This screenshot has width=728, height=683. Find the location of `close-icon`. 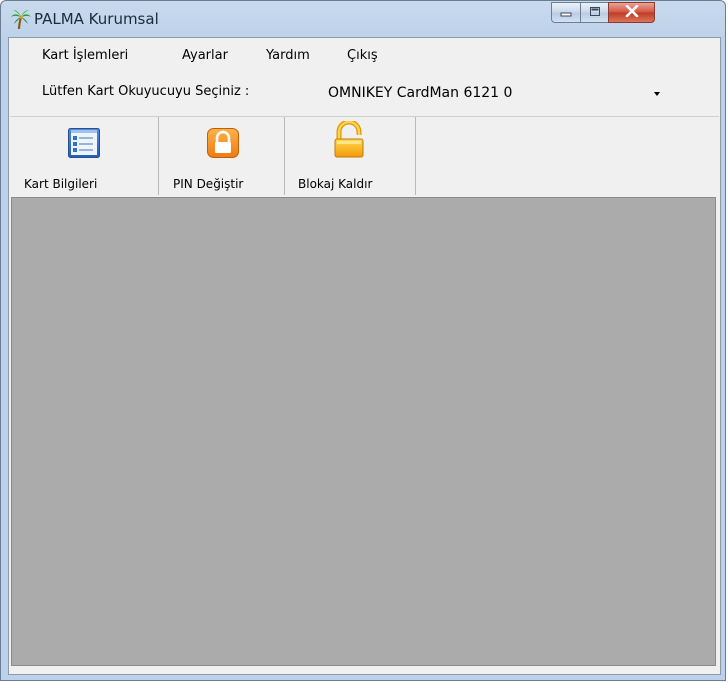

close-icon is located at coordinates (632, 12).